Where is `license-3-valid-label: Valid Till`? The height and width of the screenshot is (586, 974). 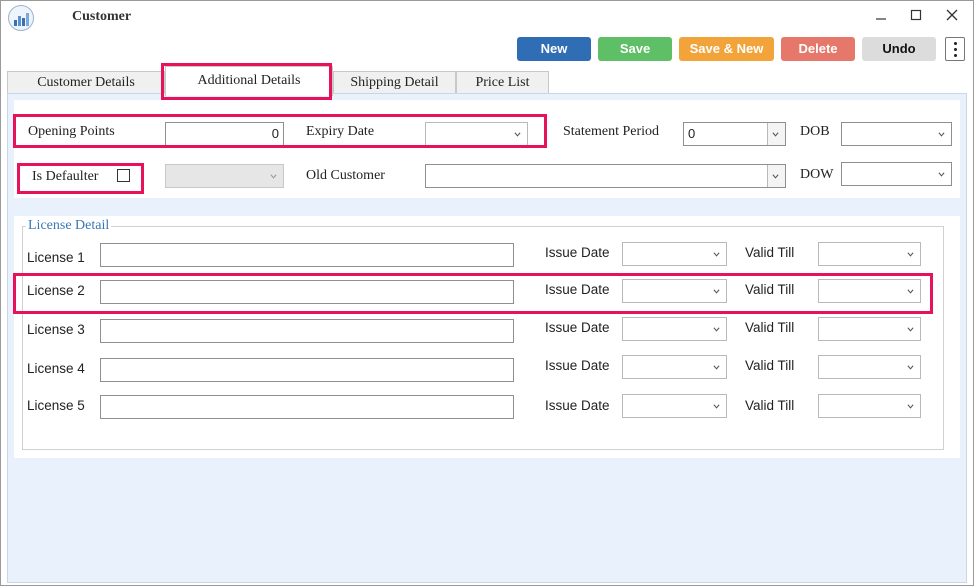
license-3-valid-label: Valid Till is located at coordinates (770, 327).